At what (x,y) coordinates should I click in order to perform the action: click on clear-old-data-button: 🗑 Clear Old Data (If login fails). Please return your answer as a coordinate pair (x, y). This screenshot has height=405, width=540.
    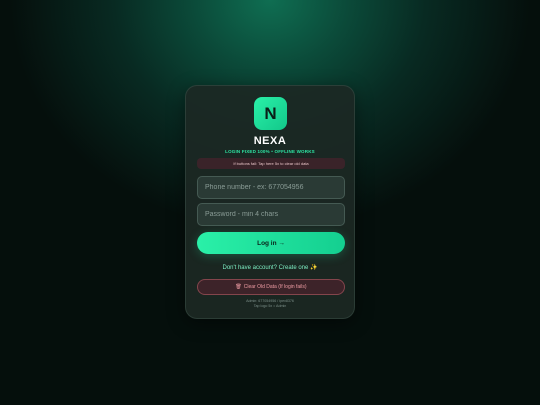
    Looking at the image, I should click on (271, 287).